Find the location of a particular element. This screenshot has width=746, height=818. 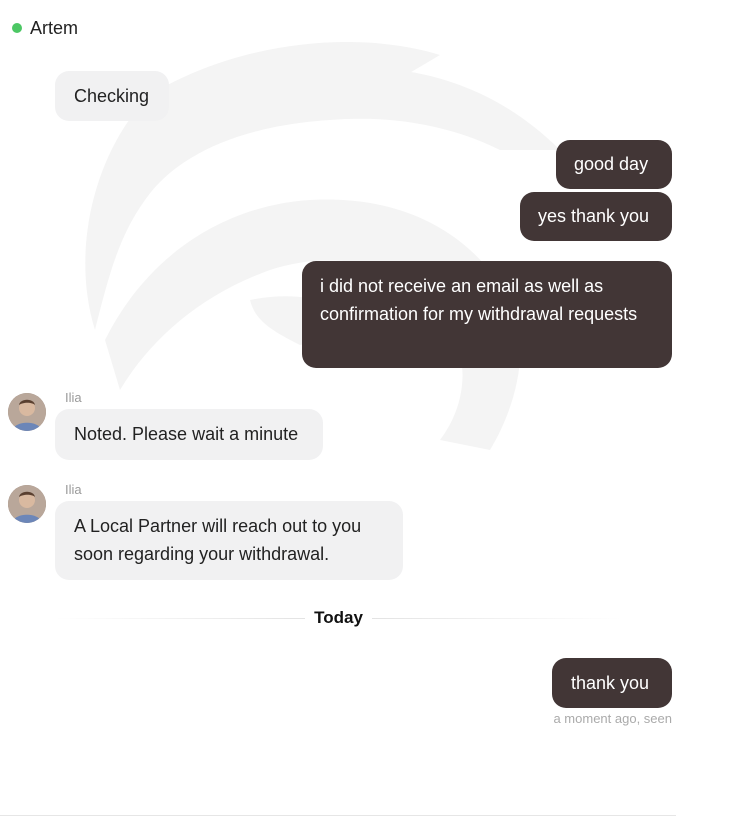

message-text: good day is located at coordinates (611, 164).